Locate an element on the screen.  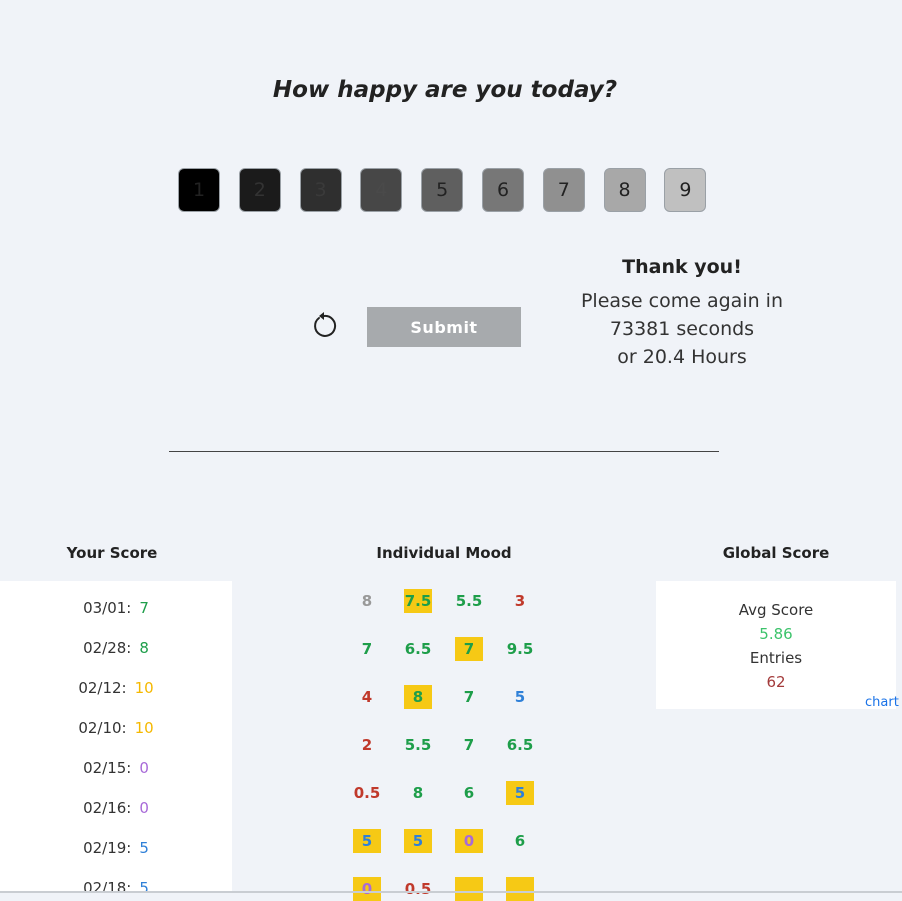
score-row: 02/19: 5 is located at coordinates (116, 848).